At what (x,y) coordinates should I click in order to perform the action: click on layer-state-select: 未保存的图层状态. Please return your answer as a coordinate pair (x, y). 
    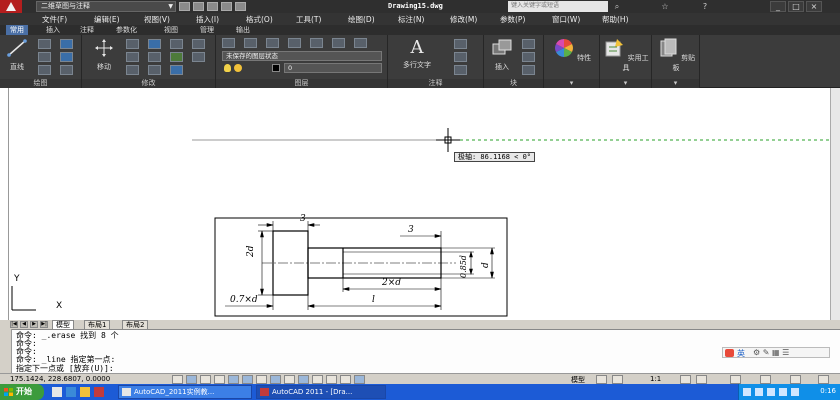
    Looking at the image, I should click on (302, 56).